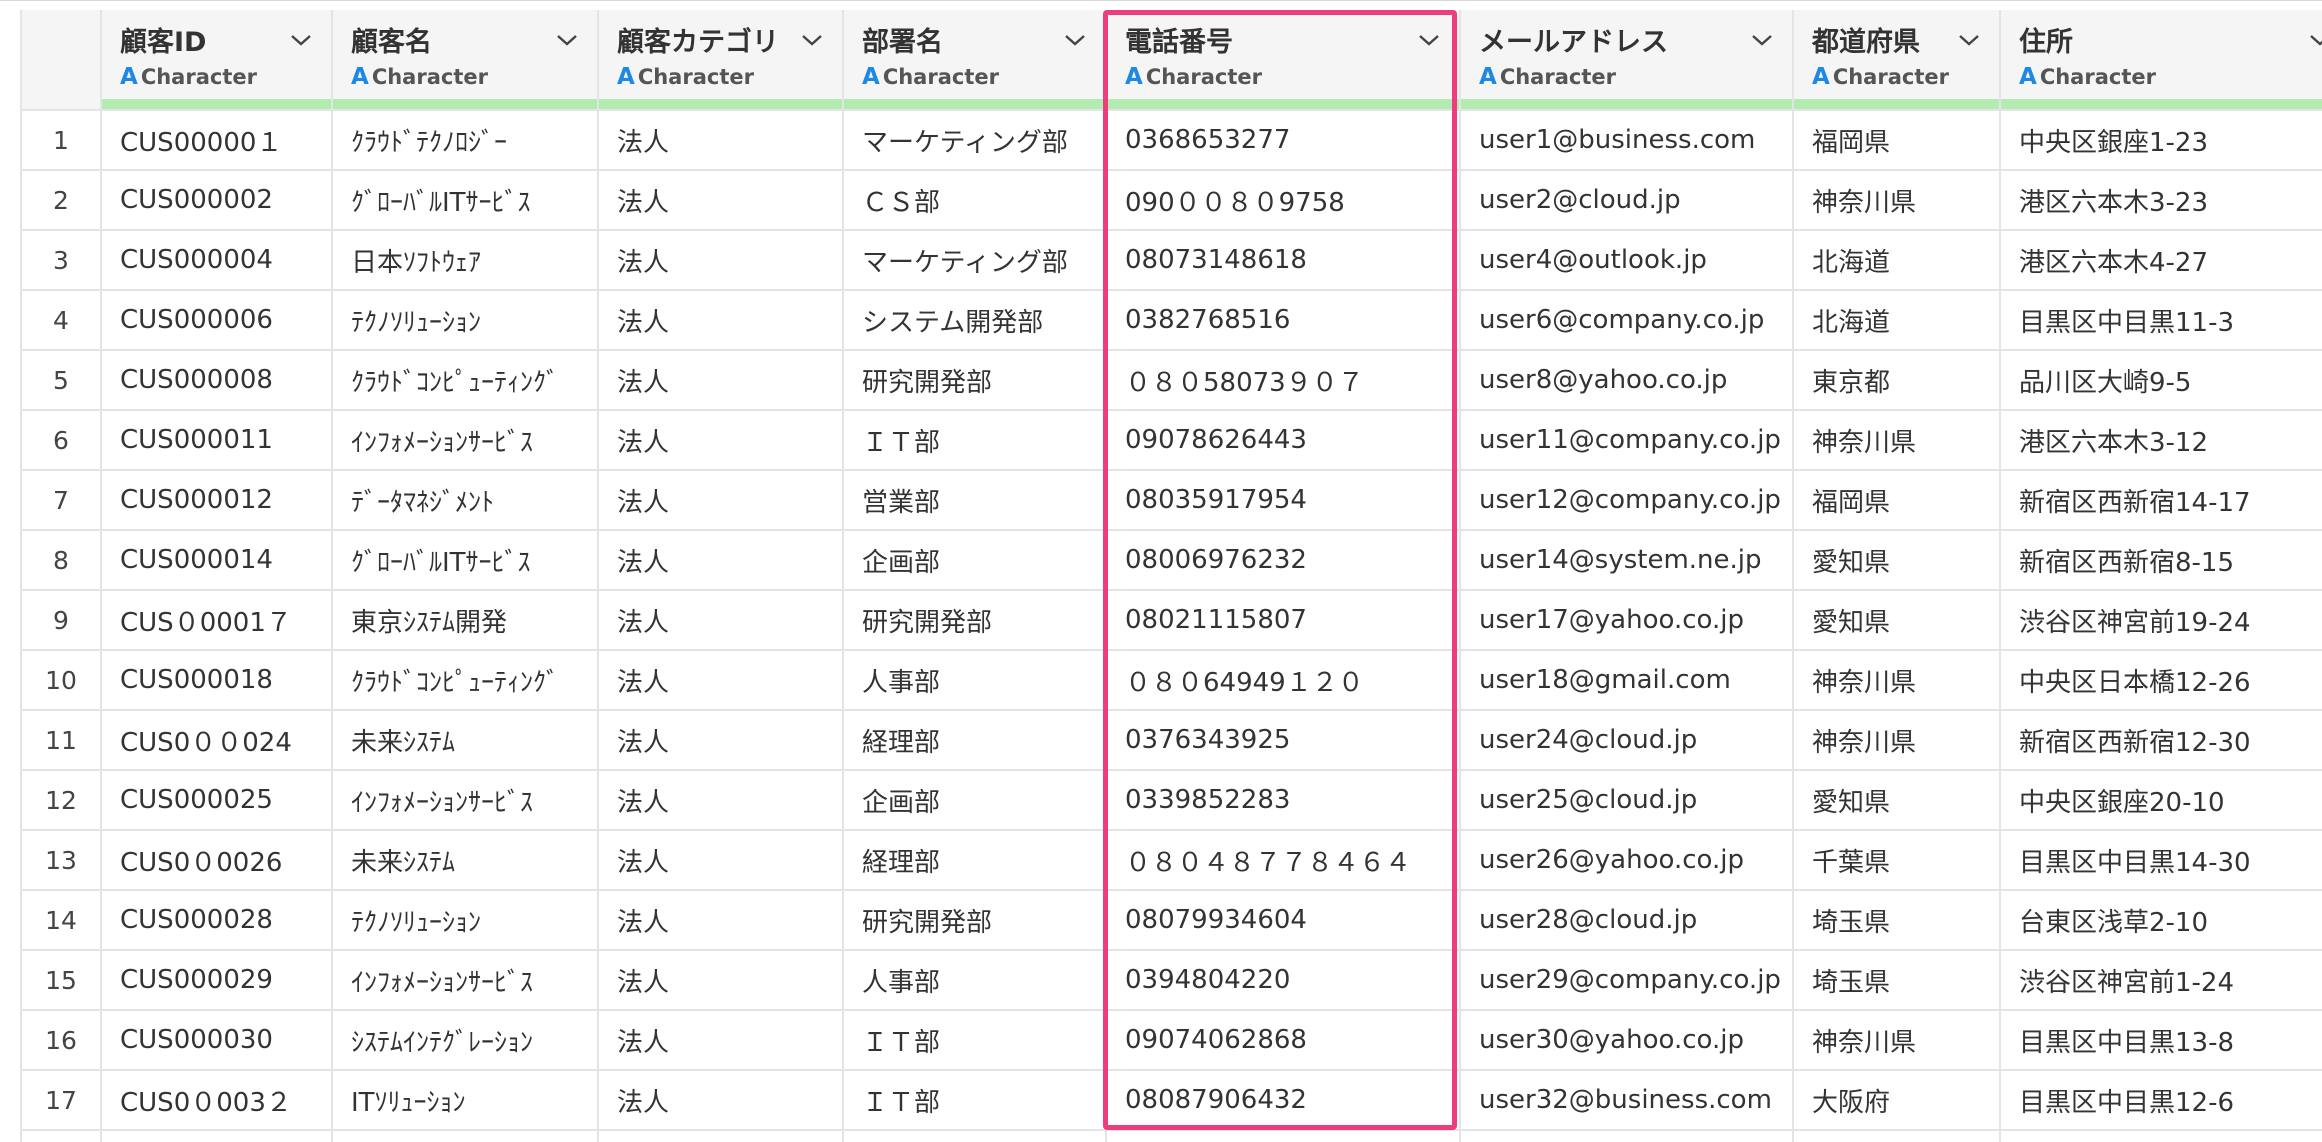  I want to click on table-cell: 08079934604, so click(1283, 920).